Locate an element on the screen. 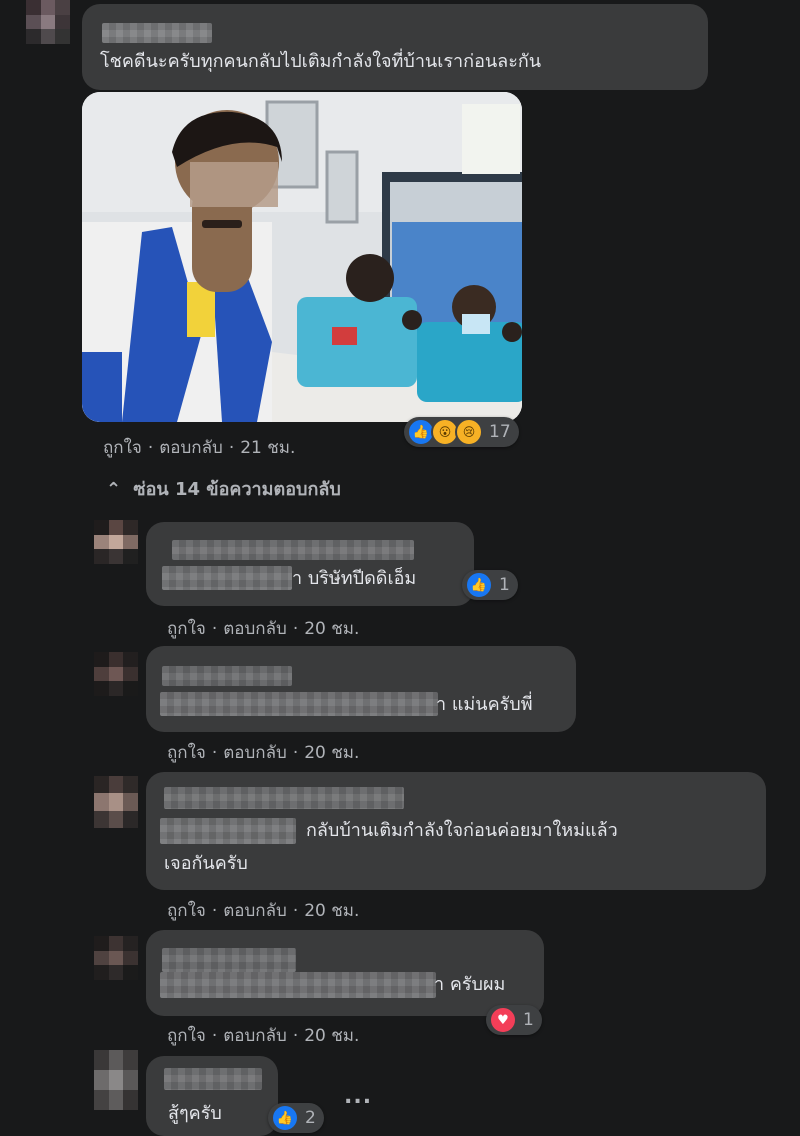 The width and height of the screenshot is (800, 1136). reaction-summary: 👍 1 is located at coordinates (490, 585).